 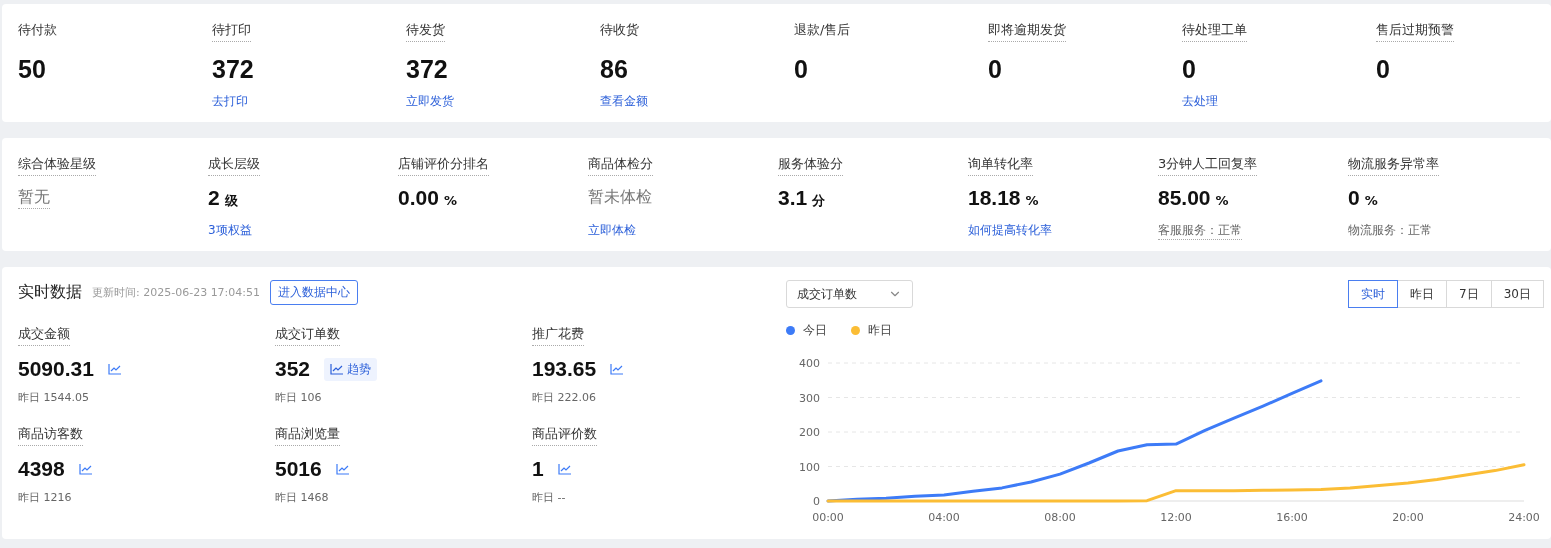 What do you see at coordinates (620, 197) in the screenshot?
I see `metric-value: 暂未体检` at bounding box center [620, 197].